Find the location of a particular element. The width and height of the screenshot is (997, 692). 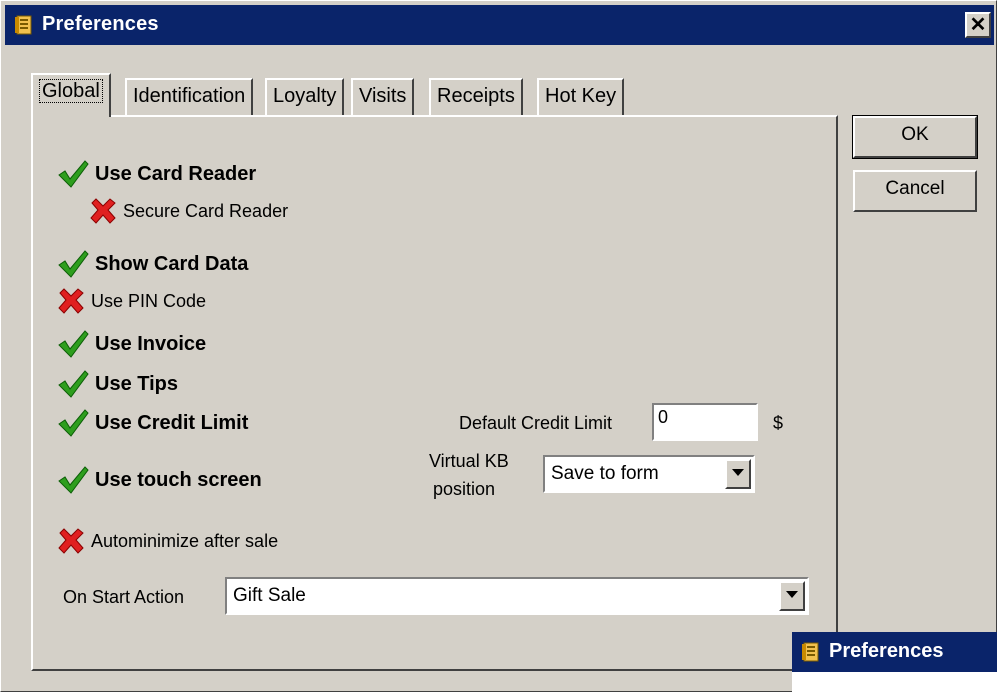

tab-label: Visits is located at coordinates (383, 96).